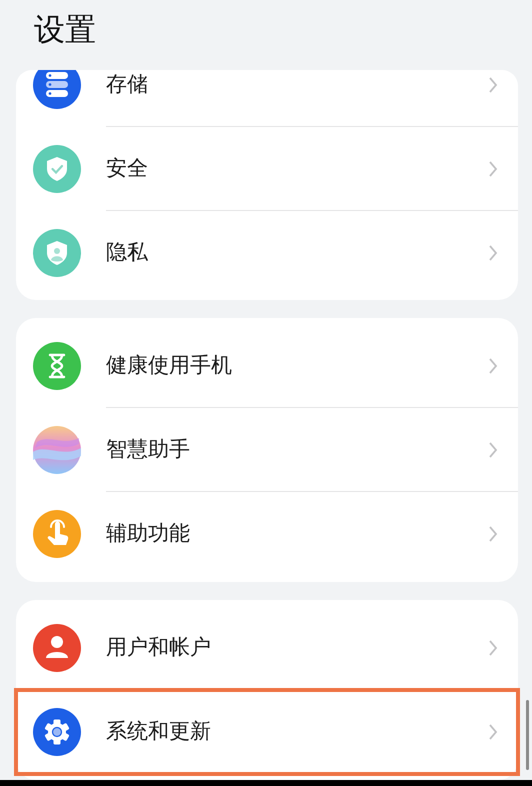 This screenshot has width=532, height=786. I want to click on scrollbar, so click(527, 735).